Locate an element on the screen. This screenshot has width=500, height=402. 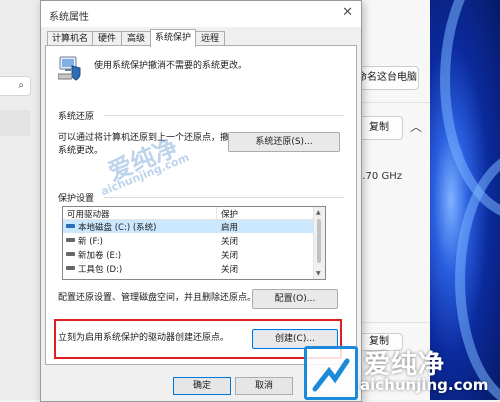
tab-advanced: 高级 is located at coordinates (136, 38).